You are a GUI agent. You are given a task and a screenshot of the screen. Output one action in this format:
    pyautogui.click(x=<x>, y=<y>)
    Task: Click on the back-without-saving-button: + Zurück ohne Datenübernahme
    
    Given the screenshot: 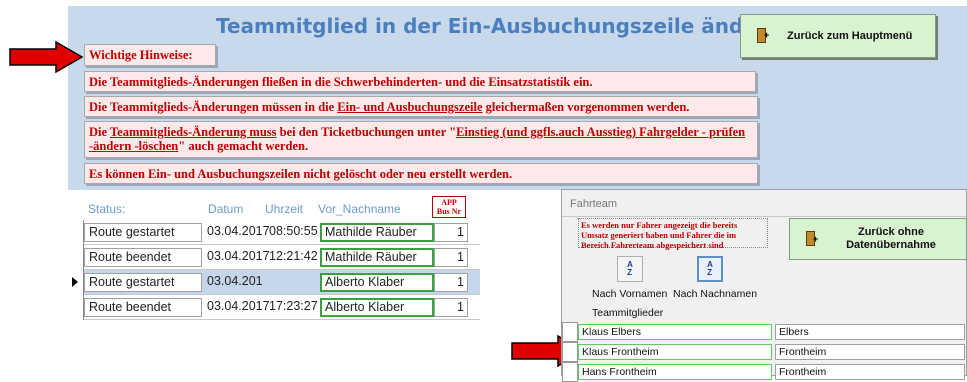 What is the action you would take?
    pyautogui.click(x=878, y=239)
    